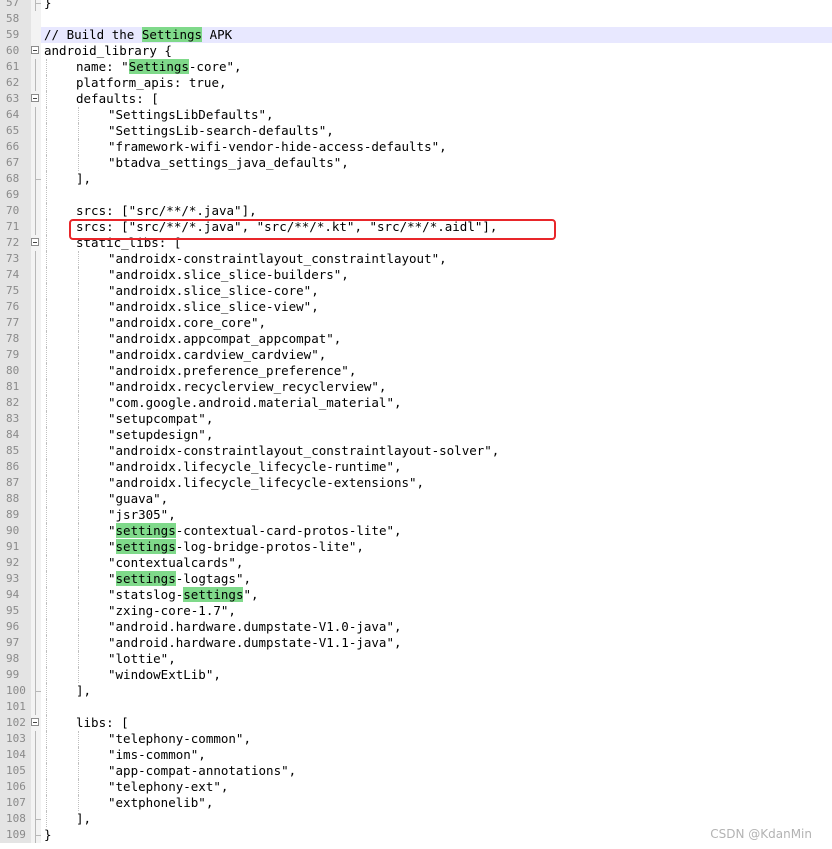  What do you see at coordinates (166, 210) in the screenshot?
I see `code-text: srcs: ["src/**/*.java"],` at bounding box center [166, 210].